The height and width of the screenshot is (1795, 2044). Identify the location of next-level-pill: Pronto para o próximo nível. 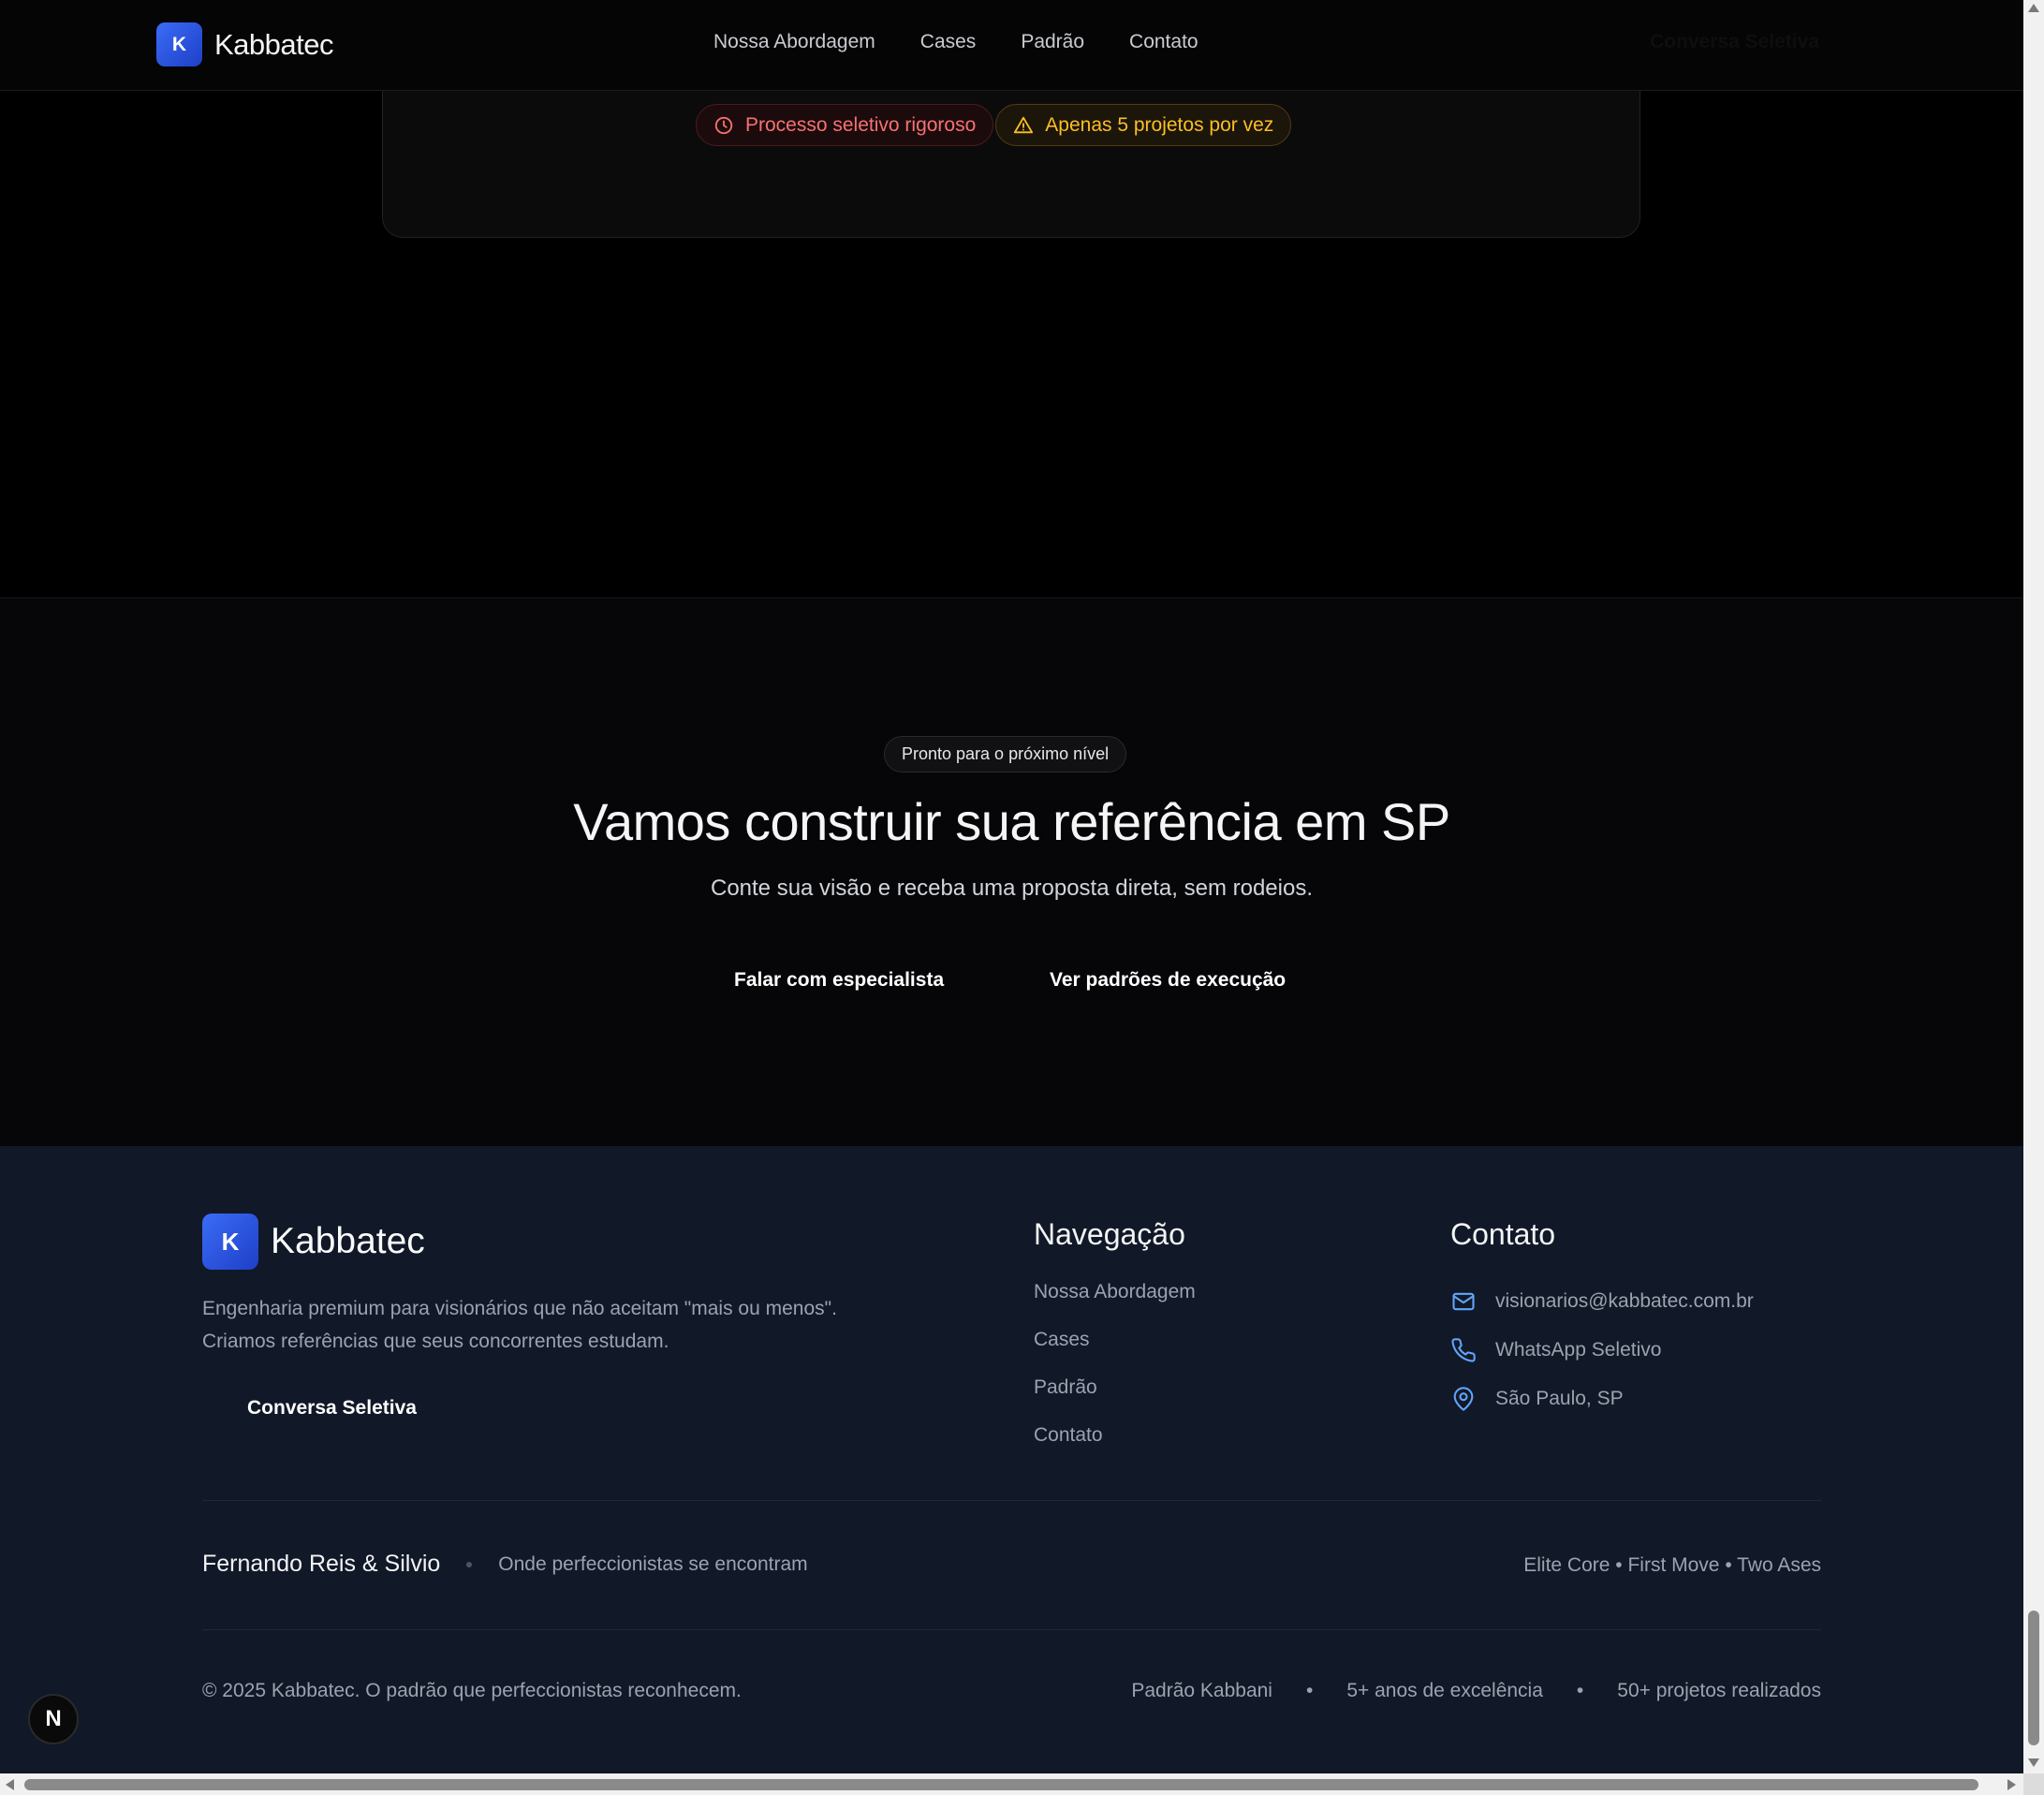
(1005, 754).